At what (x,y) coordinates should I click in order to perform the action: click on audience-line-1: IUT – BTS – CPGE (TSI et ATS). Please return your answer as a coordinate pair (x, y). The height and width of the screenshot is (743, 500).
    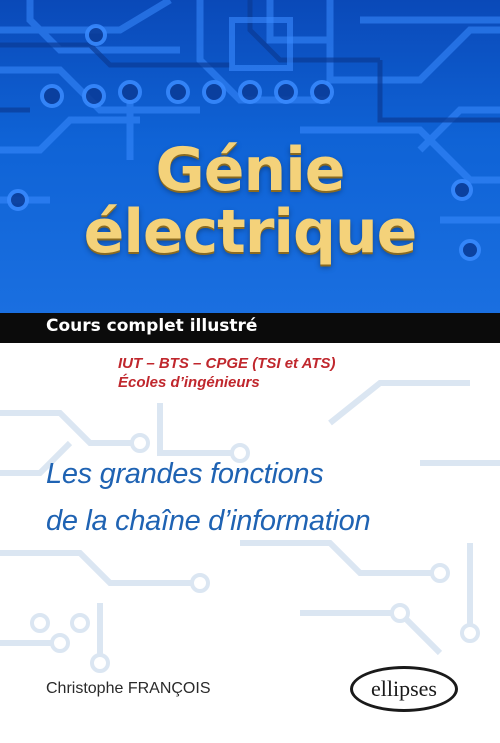
    Looking at the image, I should click on (227, 363).